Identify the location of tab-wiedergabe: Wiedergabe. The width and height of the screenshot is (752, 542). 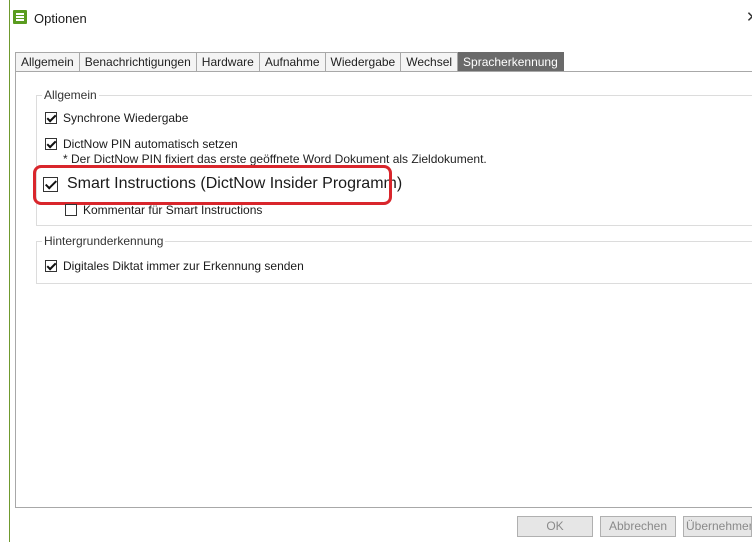
(363, 62).